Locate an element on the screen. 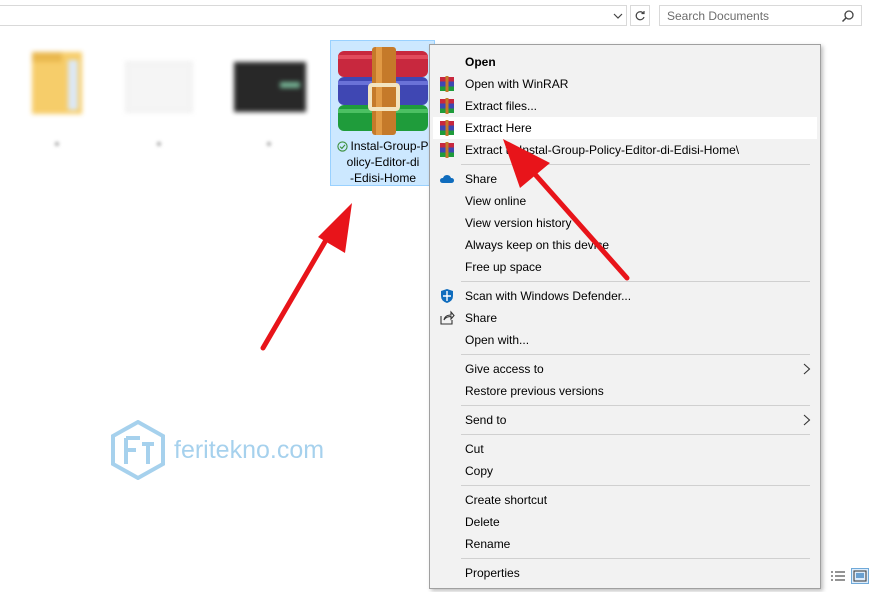  file-item-folder: ● is located at coordinates (57, 113).